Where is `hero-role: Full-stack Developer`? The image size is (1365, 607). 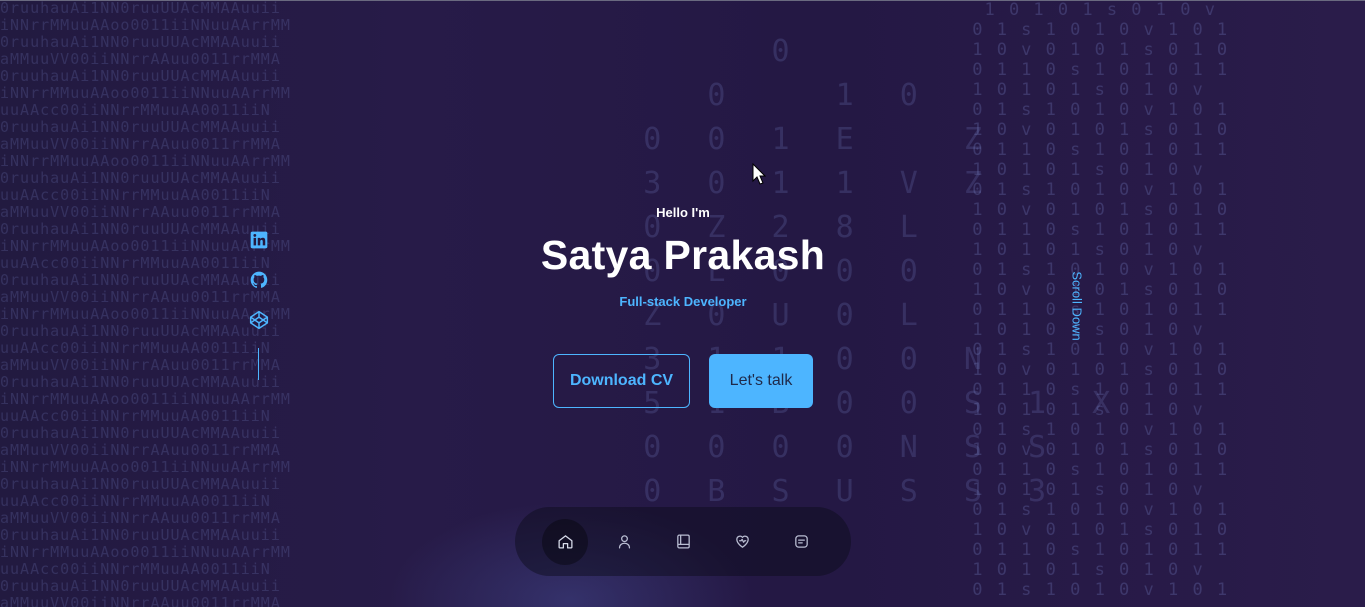 hero-role: Full-stack Developer is located at coordinates (683, 301).